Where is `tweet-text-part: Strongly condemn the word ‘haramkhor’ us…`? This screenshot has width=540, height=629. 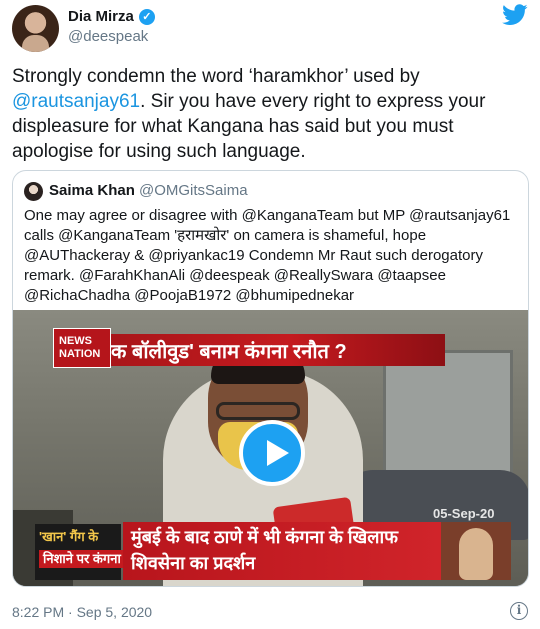
tweet-text-part: Strongly condemn the word ‘haramkhor’ us… is located at coordinates (216, 76).